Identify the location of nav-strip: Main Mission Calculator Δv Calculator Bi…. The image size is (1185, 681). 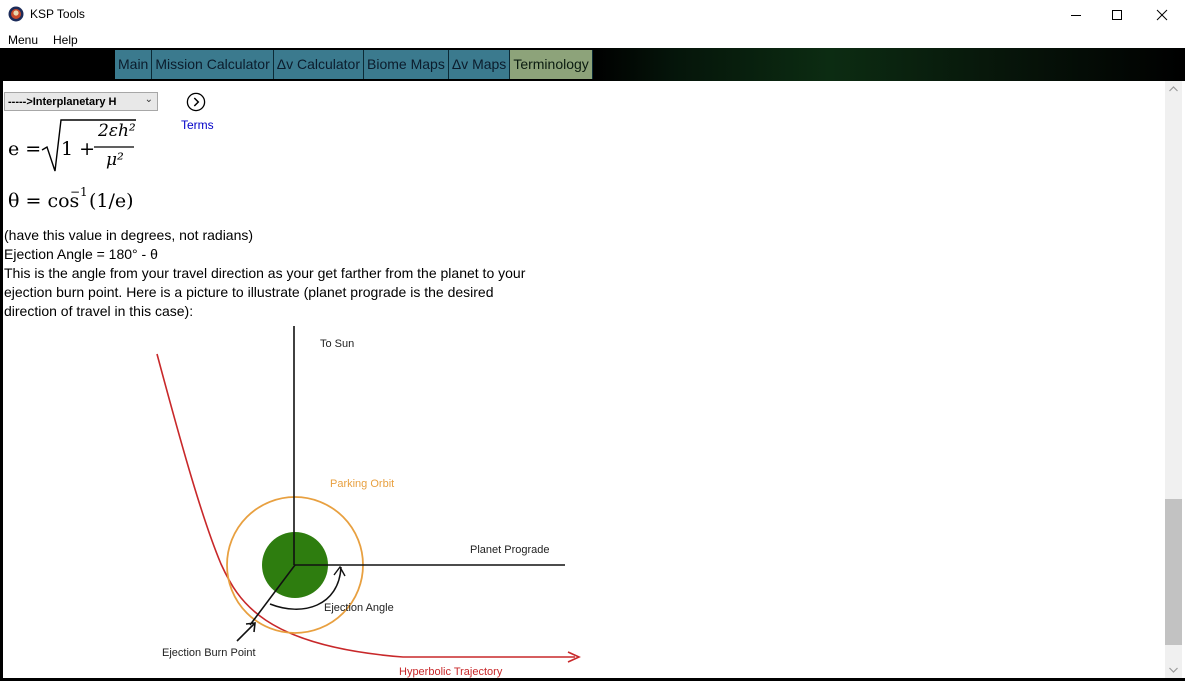
(592, 64).